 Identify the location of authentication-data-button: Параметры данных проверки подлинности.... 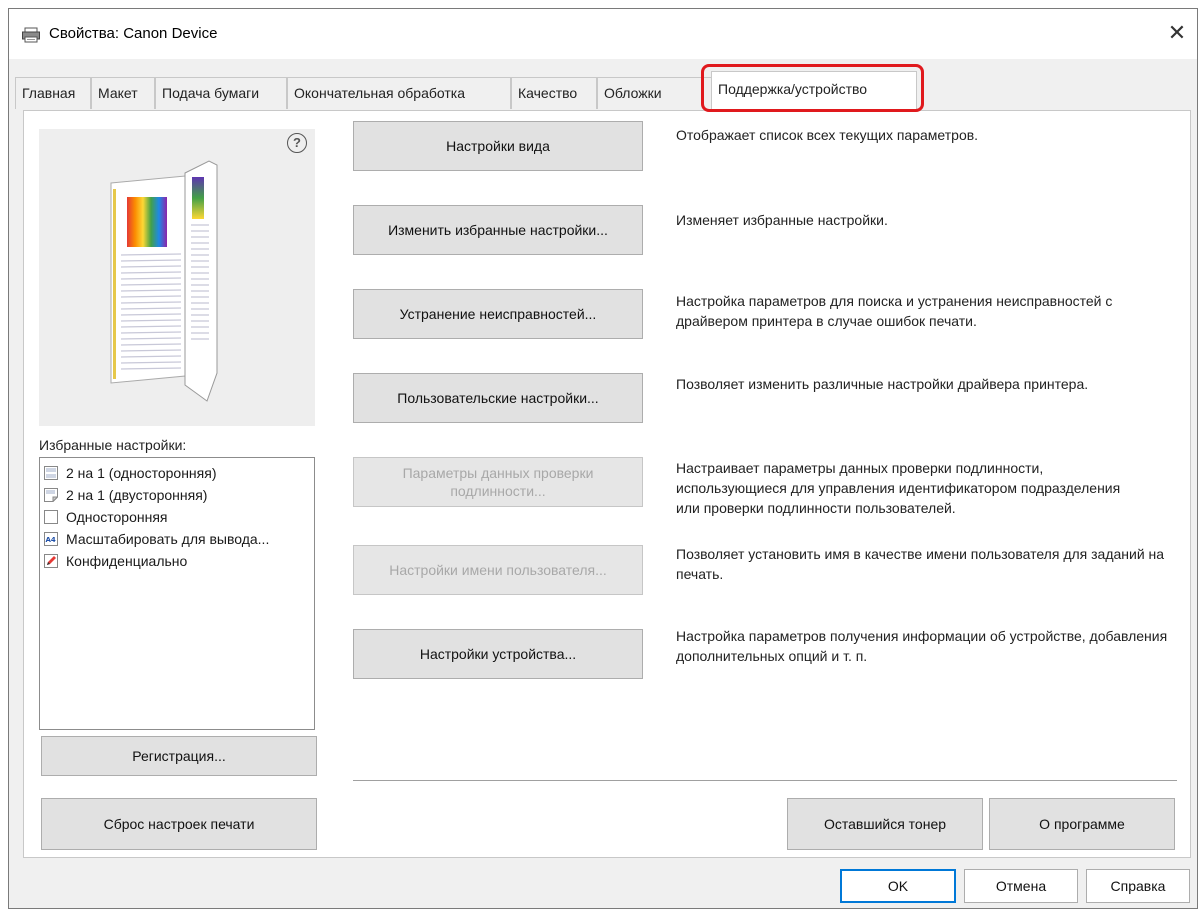
(498, 482).